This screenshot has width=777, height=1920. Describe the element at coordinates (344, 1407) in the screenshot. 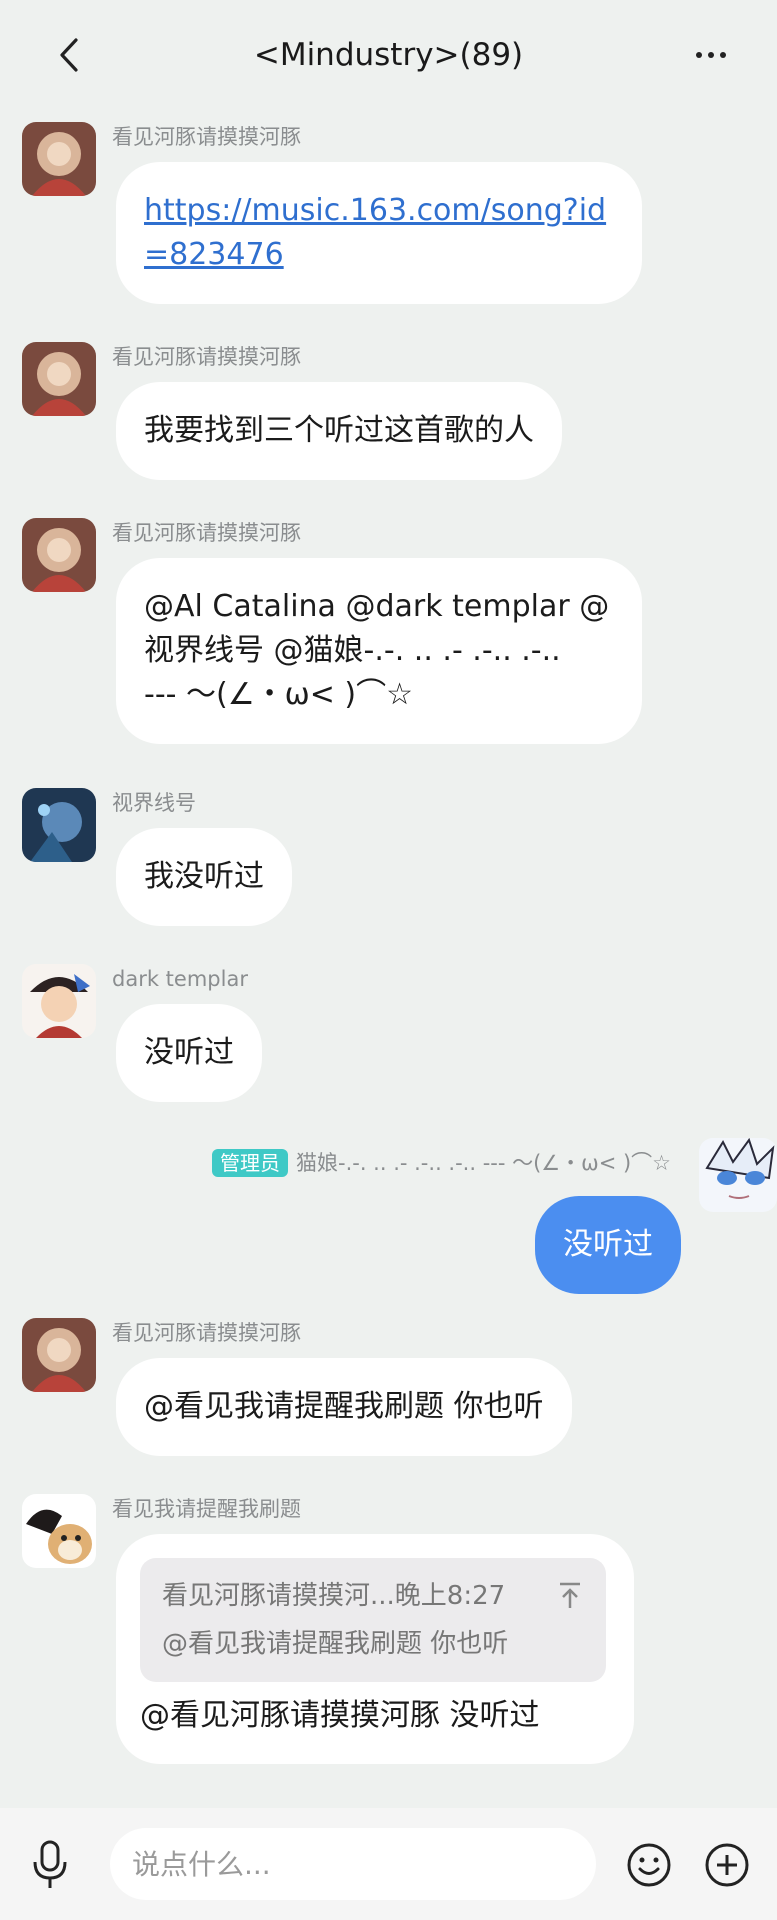

I see `message-bubble: @看见我请提醒我刷题 你也听` at that location.